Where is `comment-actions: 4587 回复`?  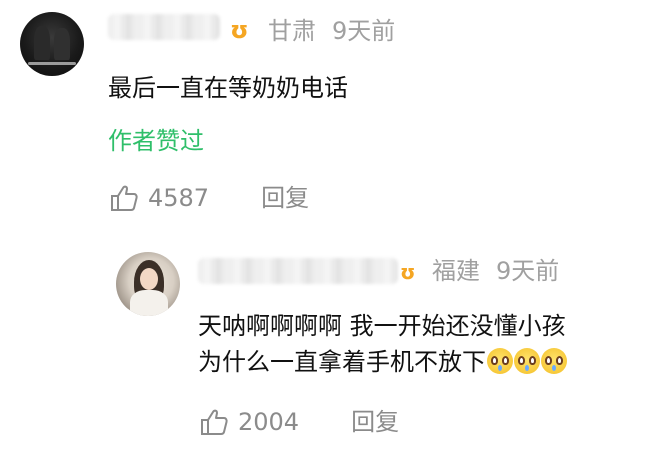 comment-actions: 4587 回复 is located at coordinates (208, 198).